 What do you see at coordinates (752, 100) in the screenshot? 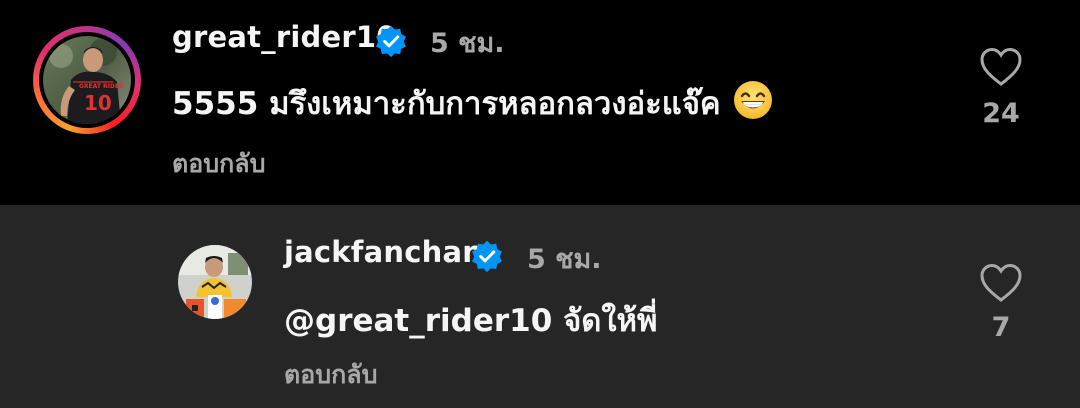
I see `grinning-face-icon` at bounding box center [752, 100].